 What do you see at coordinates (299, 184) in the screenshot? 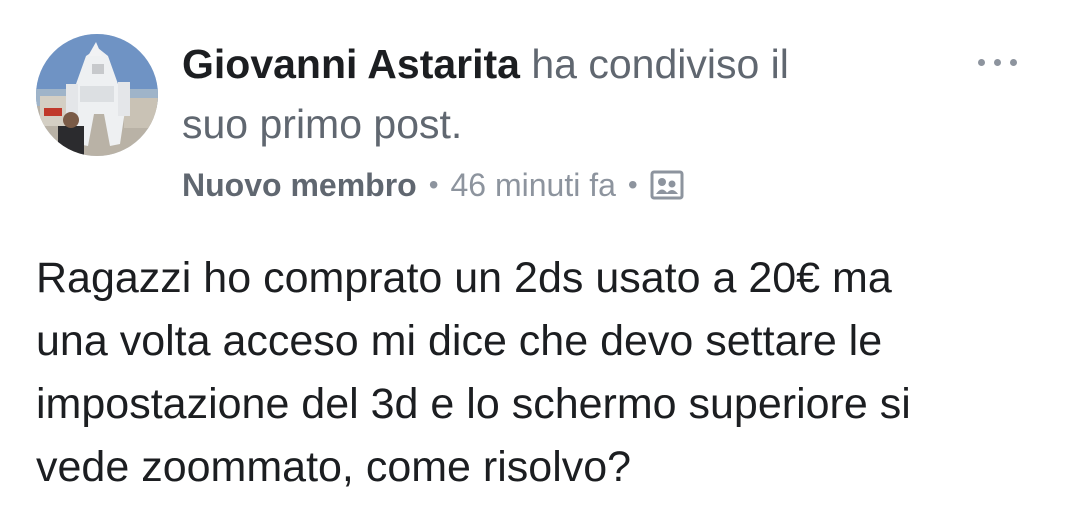
I see `member-badge: Nuovo membro` at bounding box center [299, 184].